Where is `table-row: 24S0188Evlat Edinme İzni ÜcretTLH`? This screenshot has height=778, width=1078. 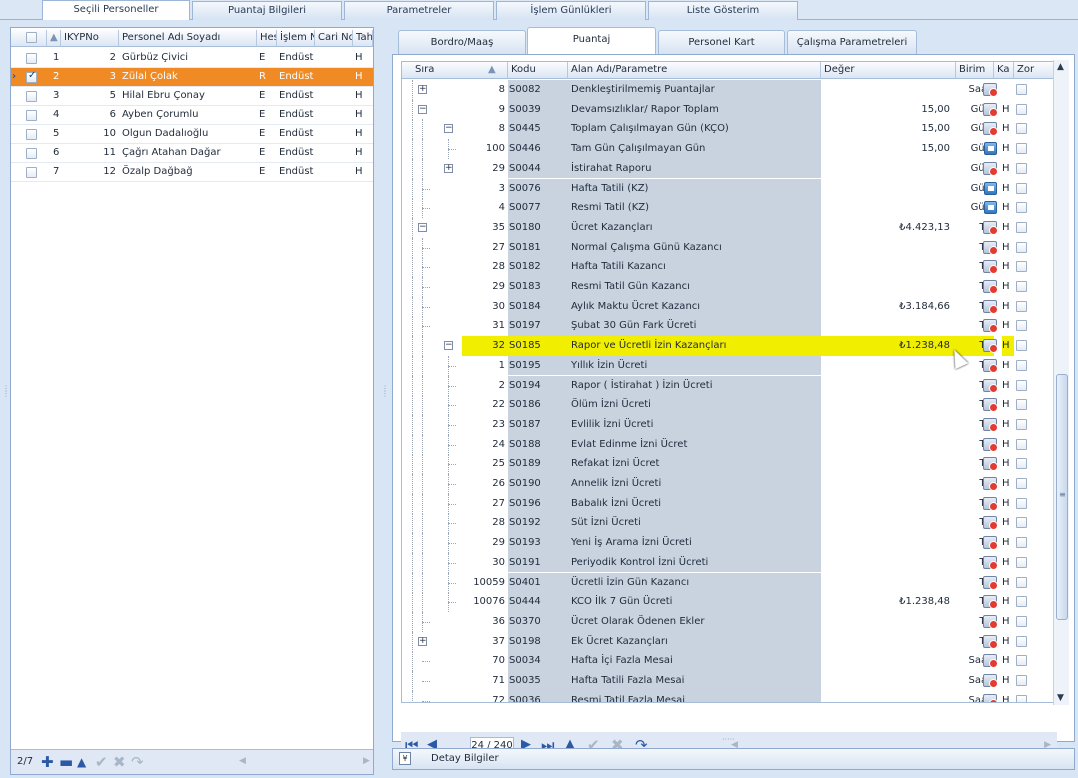
table-row: 24S0188Evlat Edinme İzni ÜcretTLH is located at coordinates (729, 444).